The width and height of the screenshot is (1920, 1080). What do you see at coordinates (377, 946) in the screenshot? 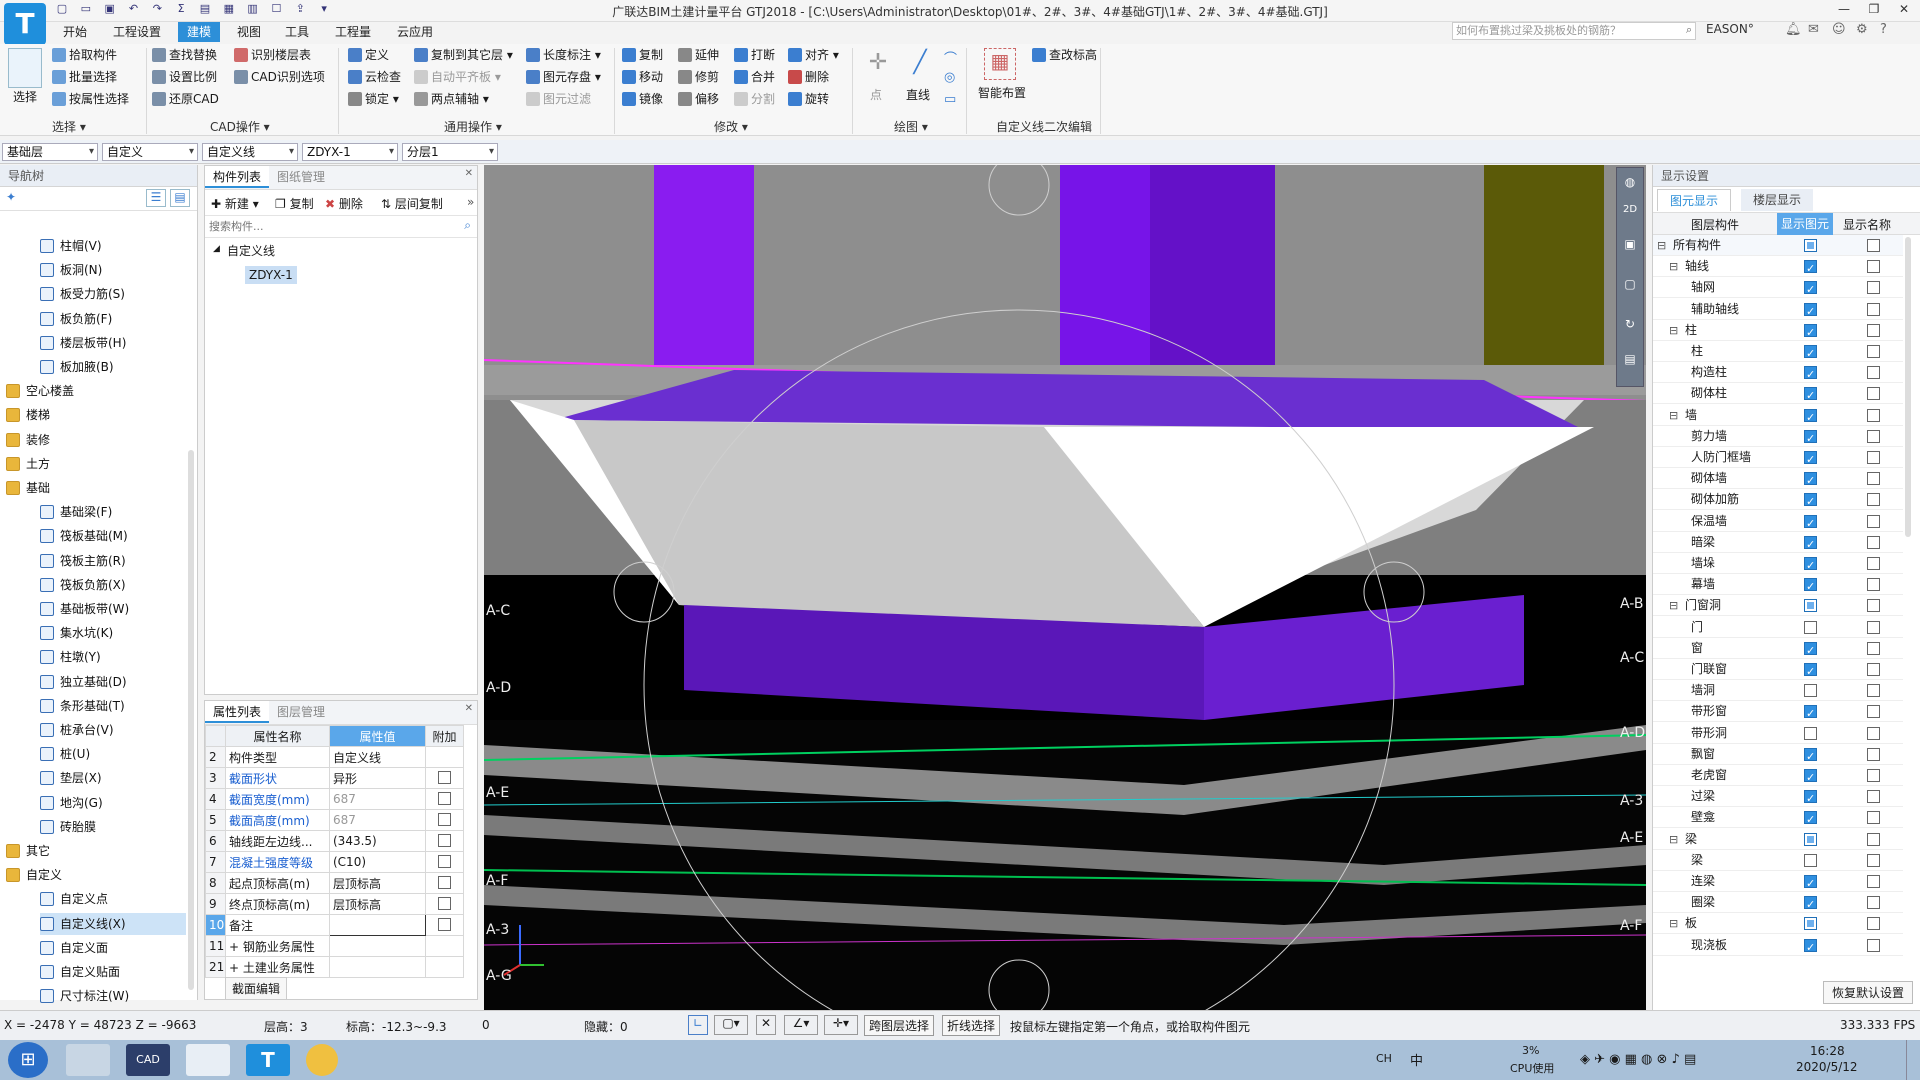
I see `prop-value` at bounding box center [377, 946].